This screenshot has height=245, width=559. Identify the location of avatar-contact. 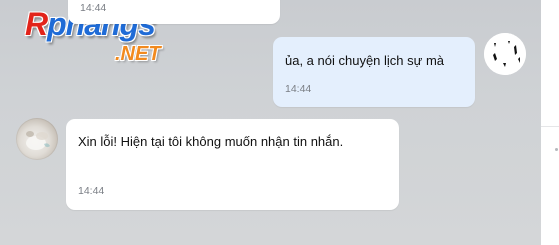
(37, 139).